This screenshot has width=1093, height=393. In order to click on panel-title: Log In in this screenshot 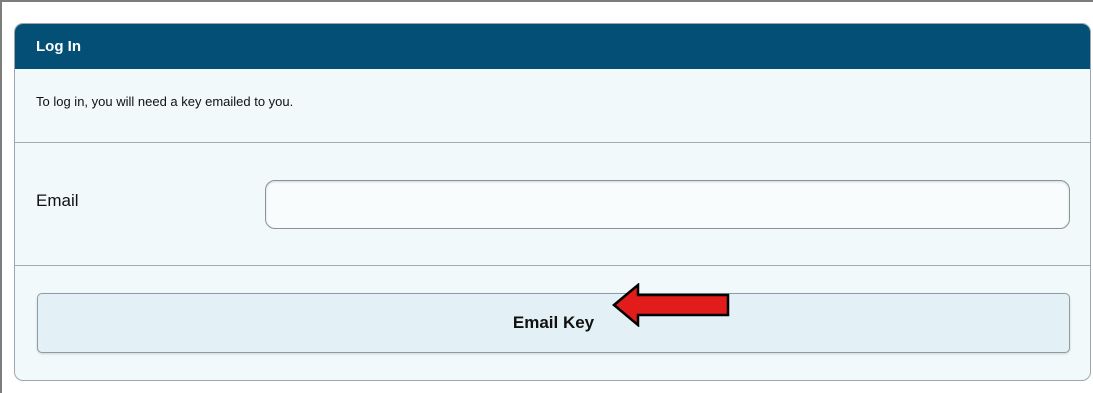, I will do `click(552, 46)`.